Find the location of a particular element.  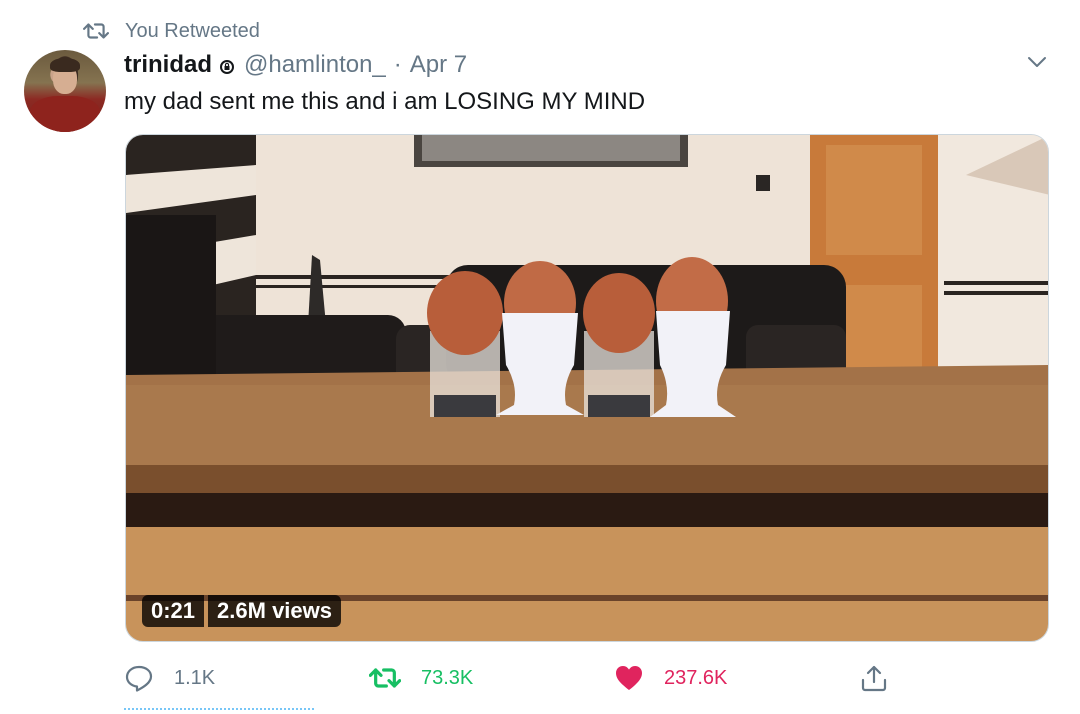

avatar is located at coordinates (65, 91).